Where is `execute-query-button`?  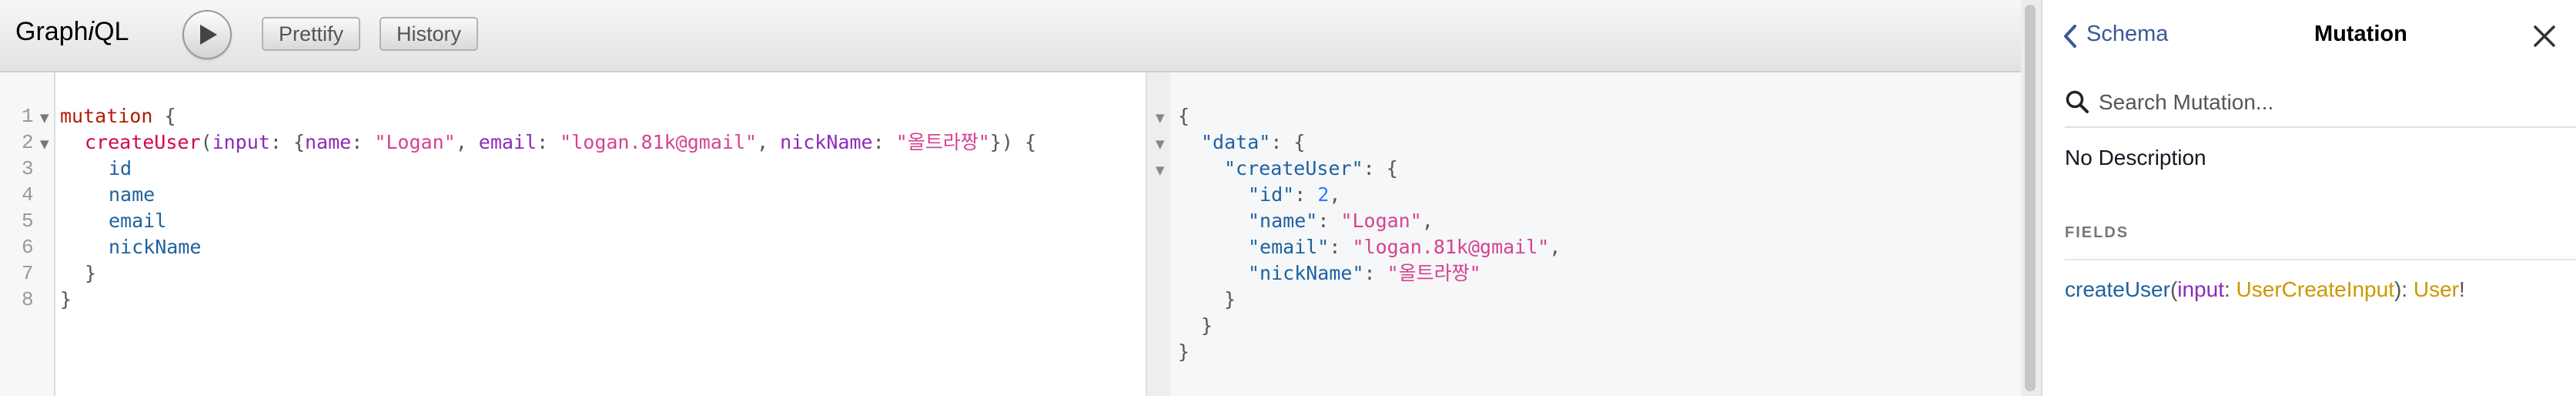
execute-query-button is located at coordinates (207, 34).